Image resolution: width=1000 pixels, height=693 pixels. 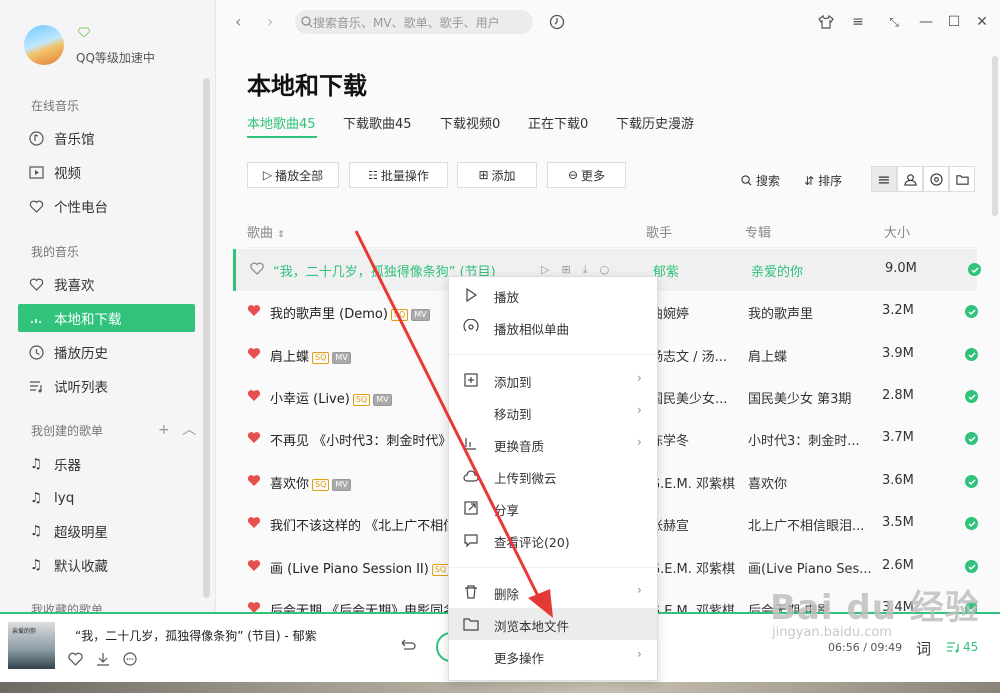 I want to click on sidebar-item-video: 视频, so click(x=106, y=172).